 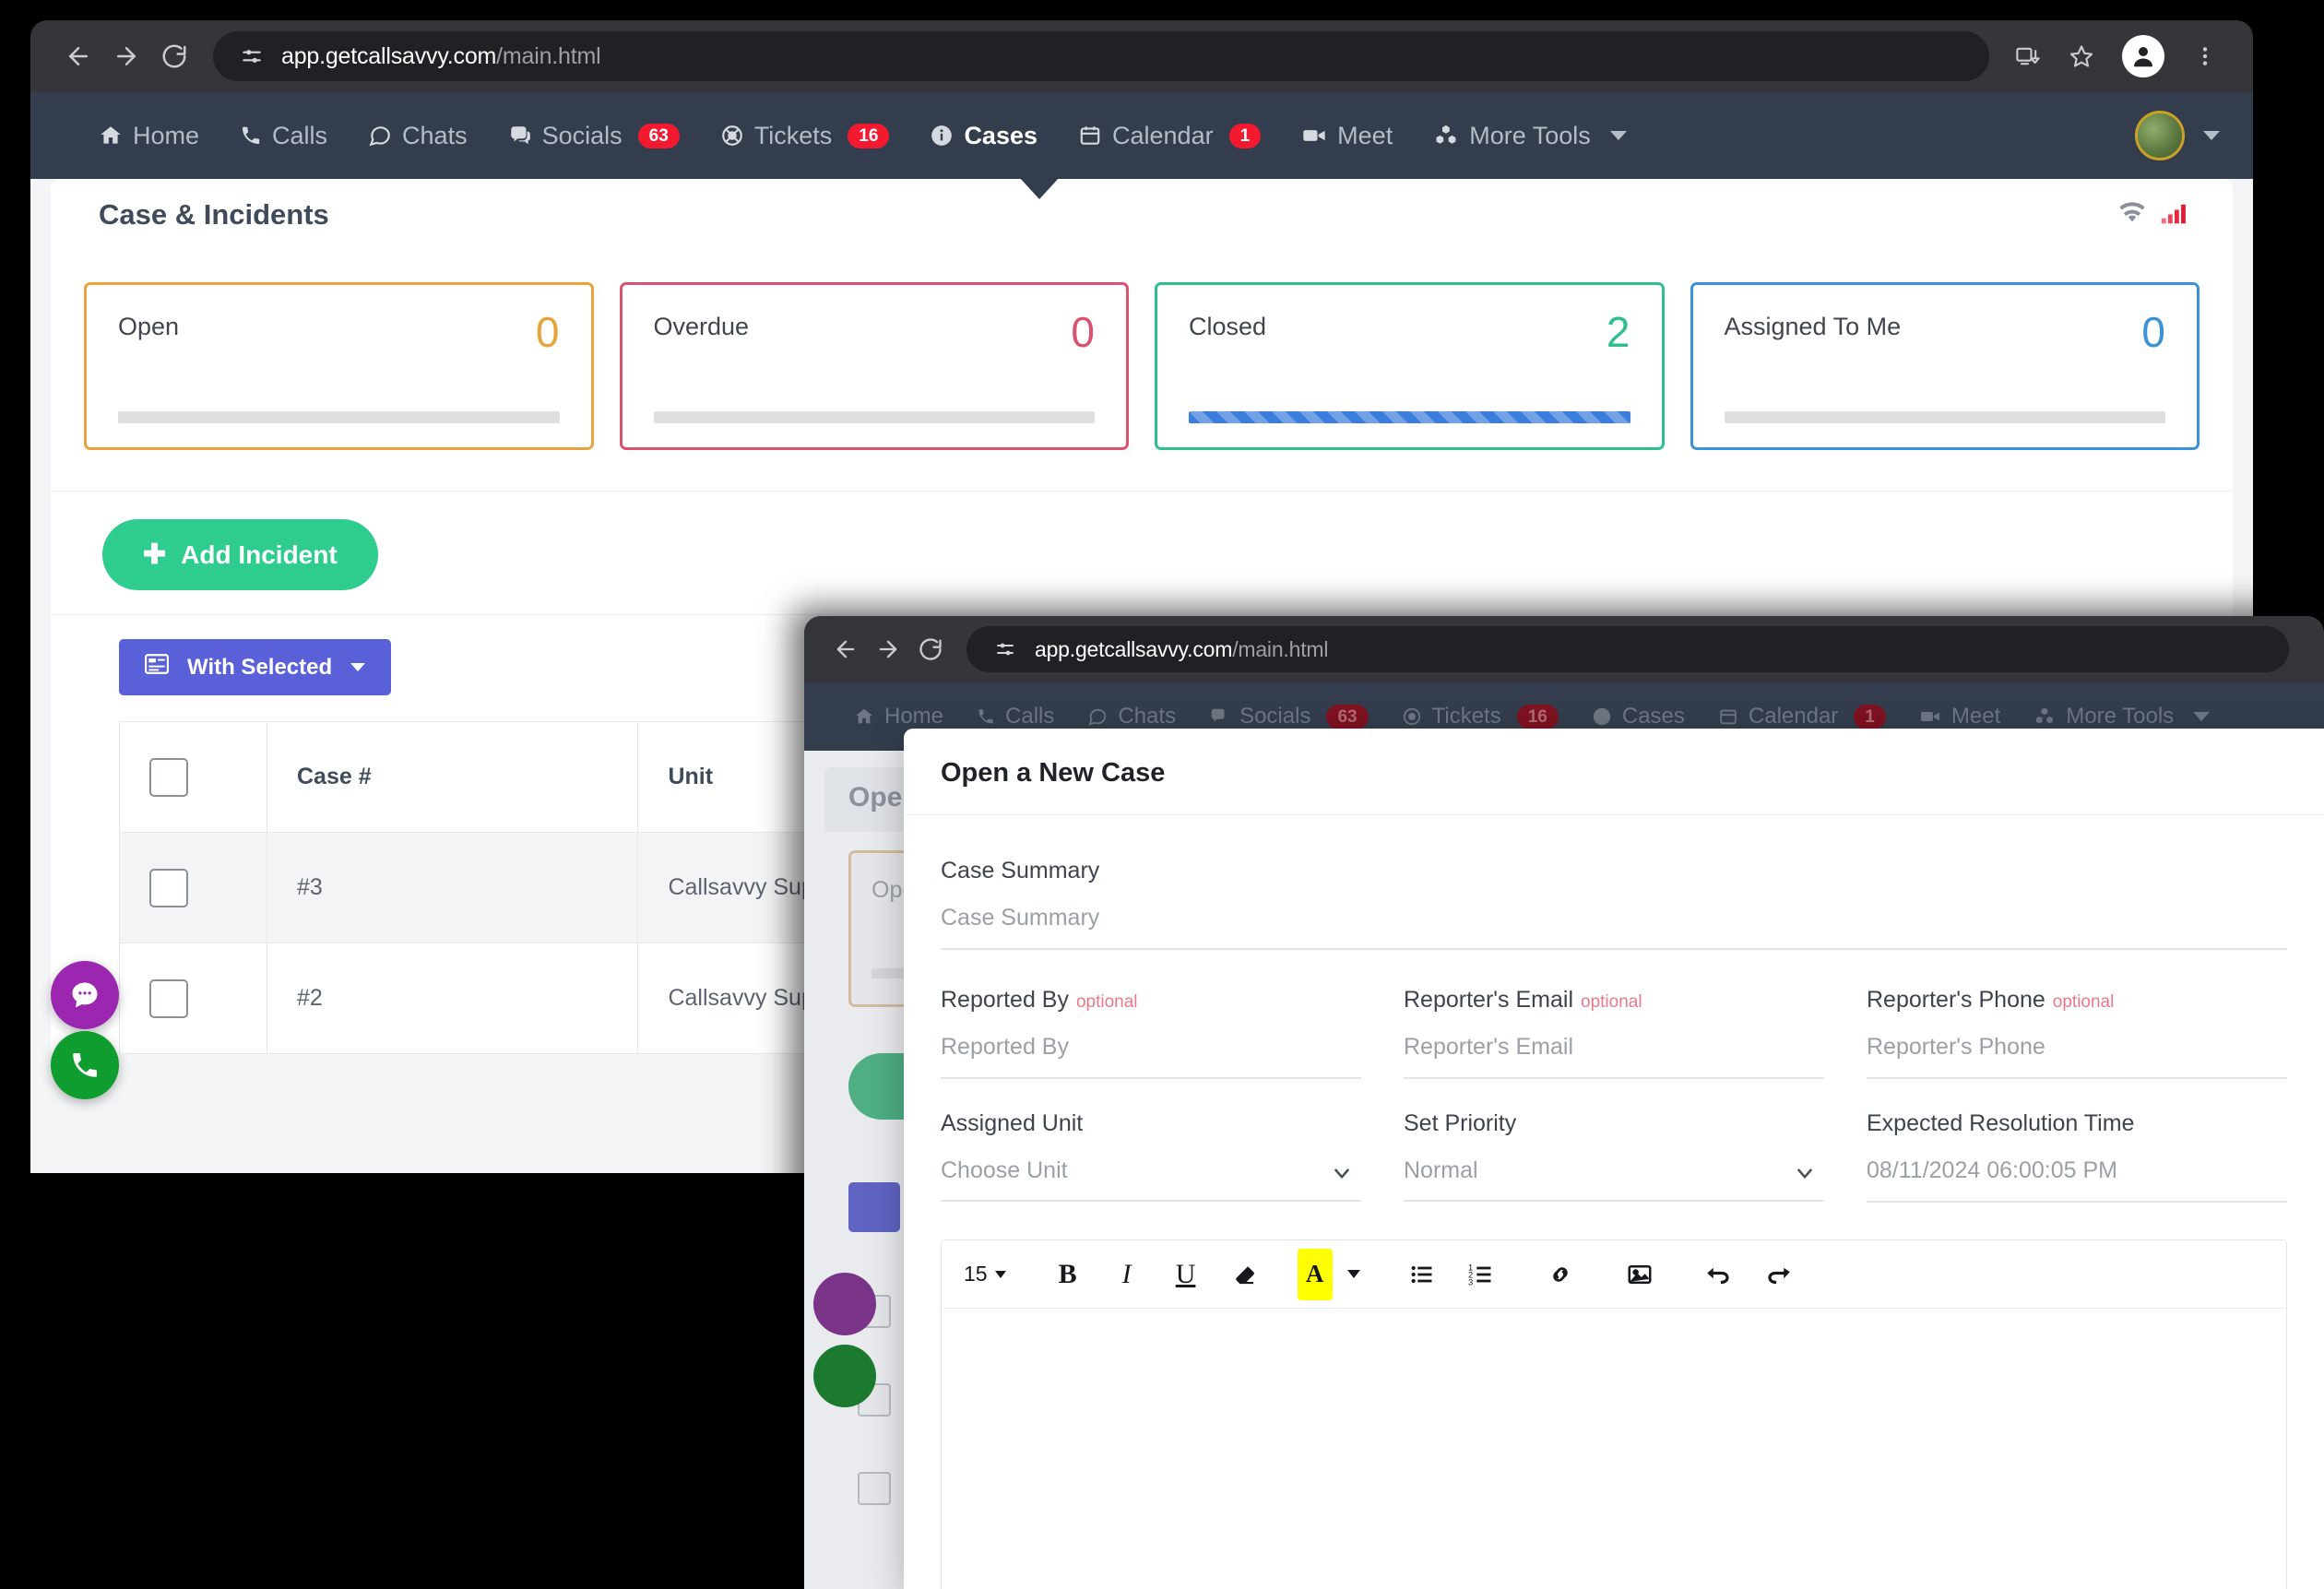 What do you see at coordinates (1169, 136) in the screenshot?
I see `nav-item-calendar: Calendar 1` at bounding box center [1169, 136].